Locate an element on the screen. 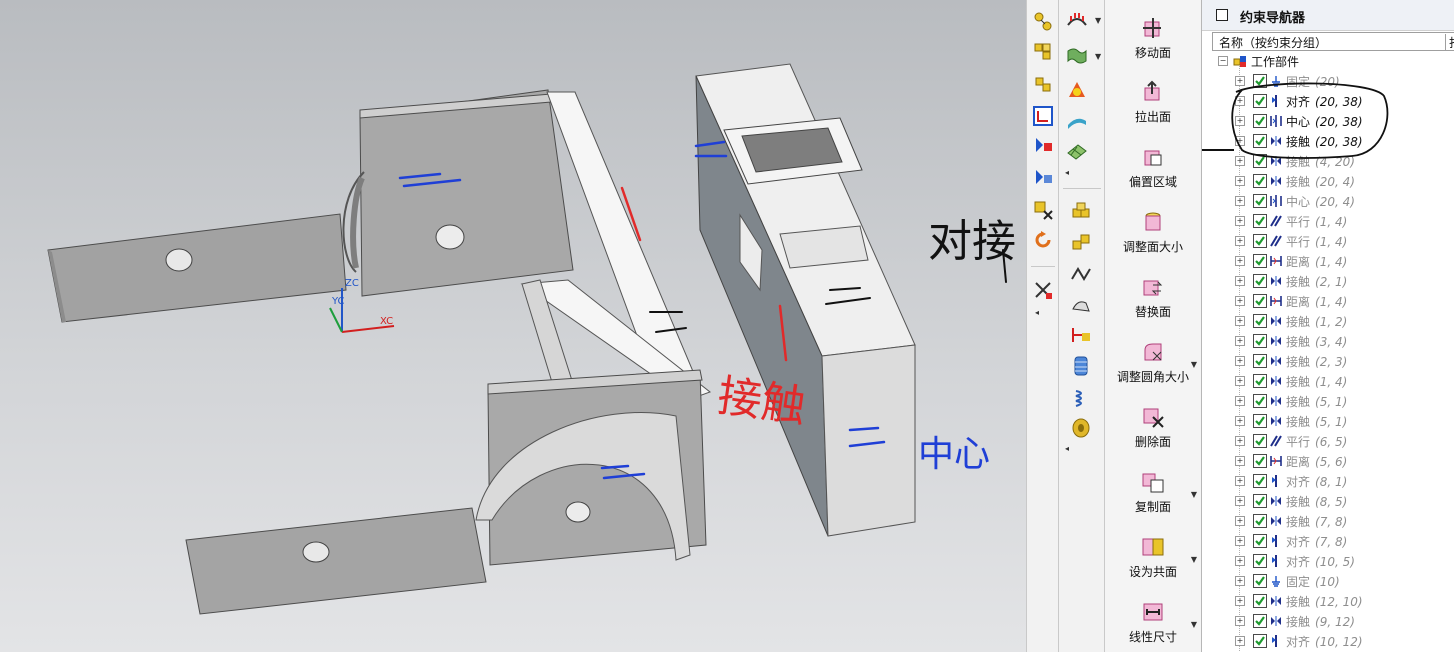  make-coplanar-button: 设为共面 ▼ is located at coordinates (1153, 554).